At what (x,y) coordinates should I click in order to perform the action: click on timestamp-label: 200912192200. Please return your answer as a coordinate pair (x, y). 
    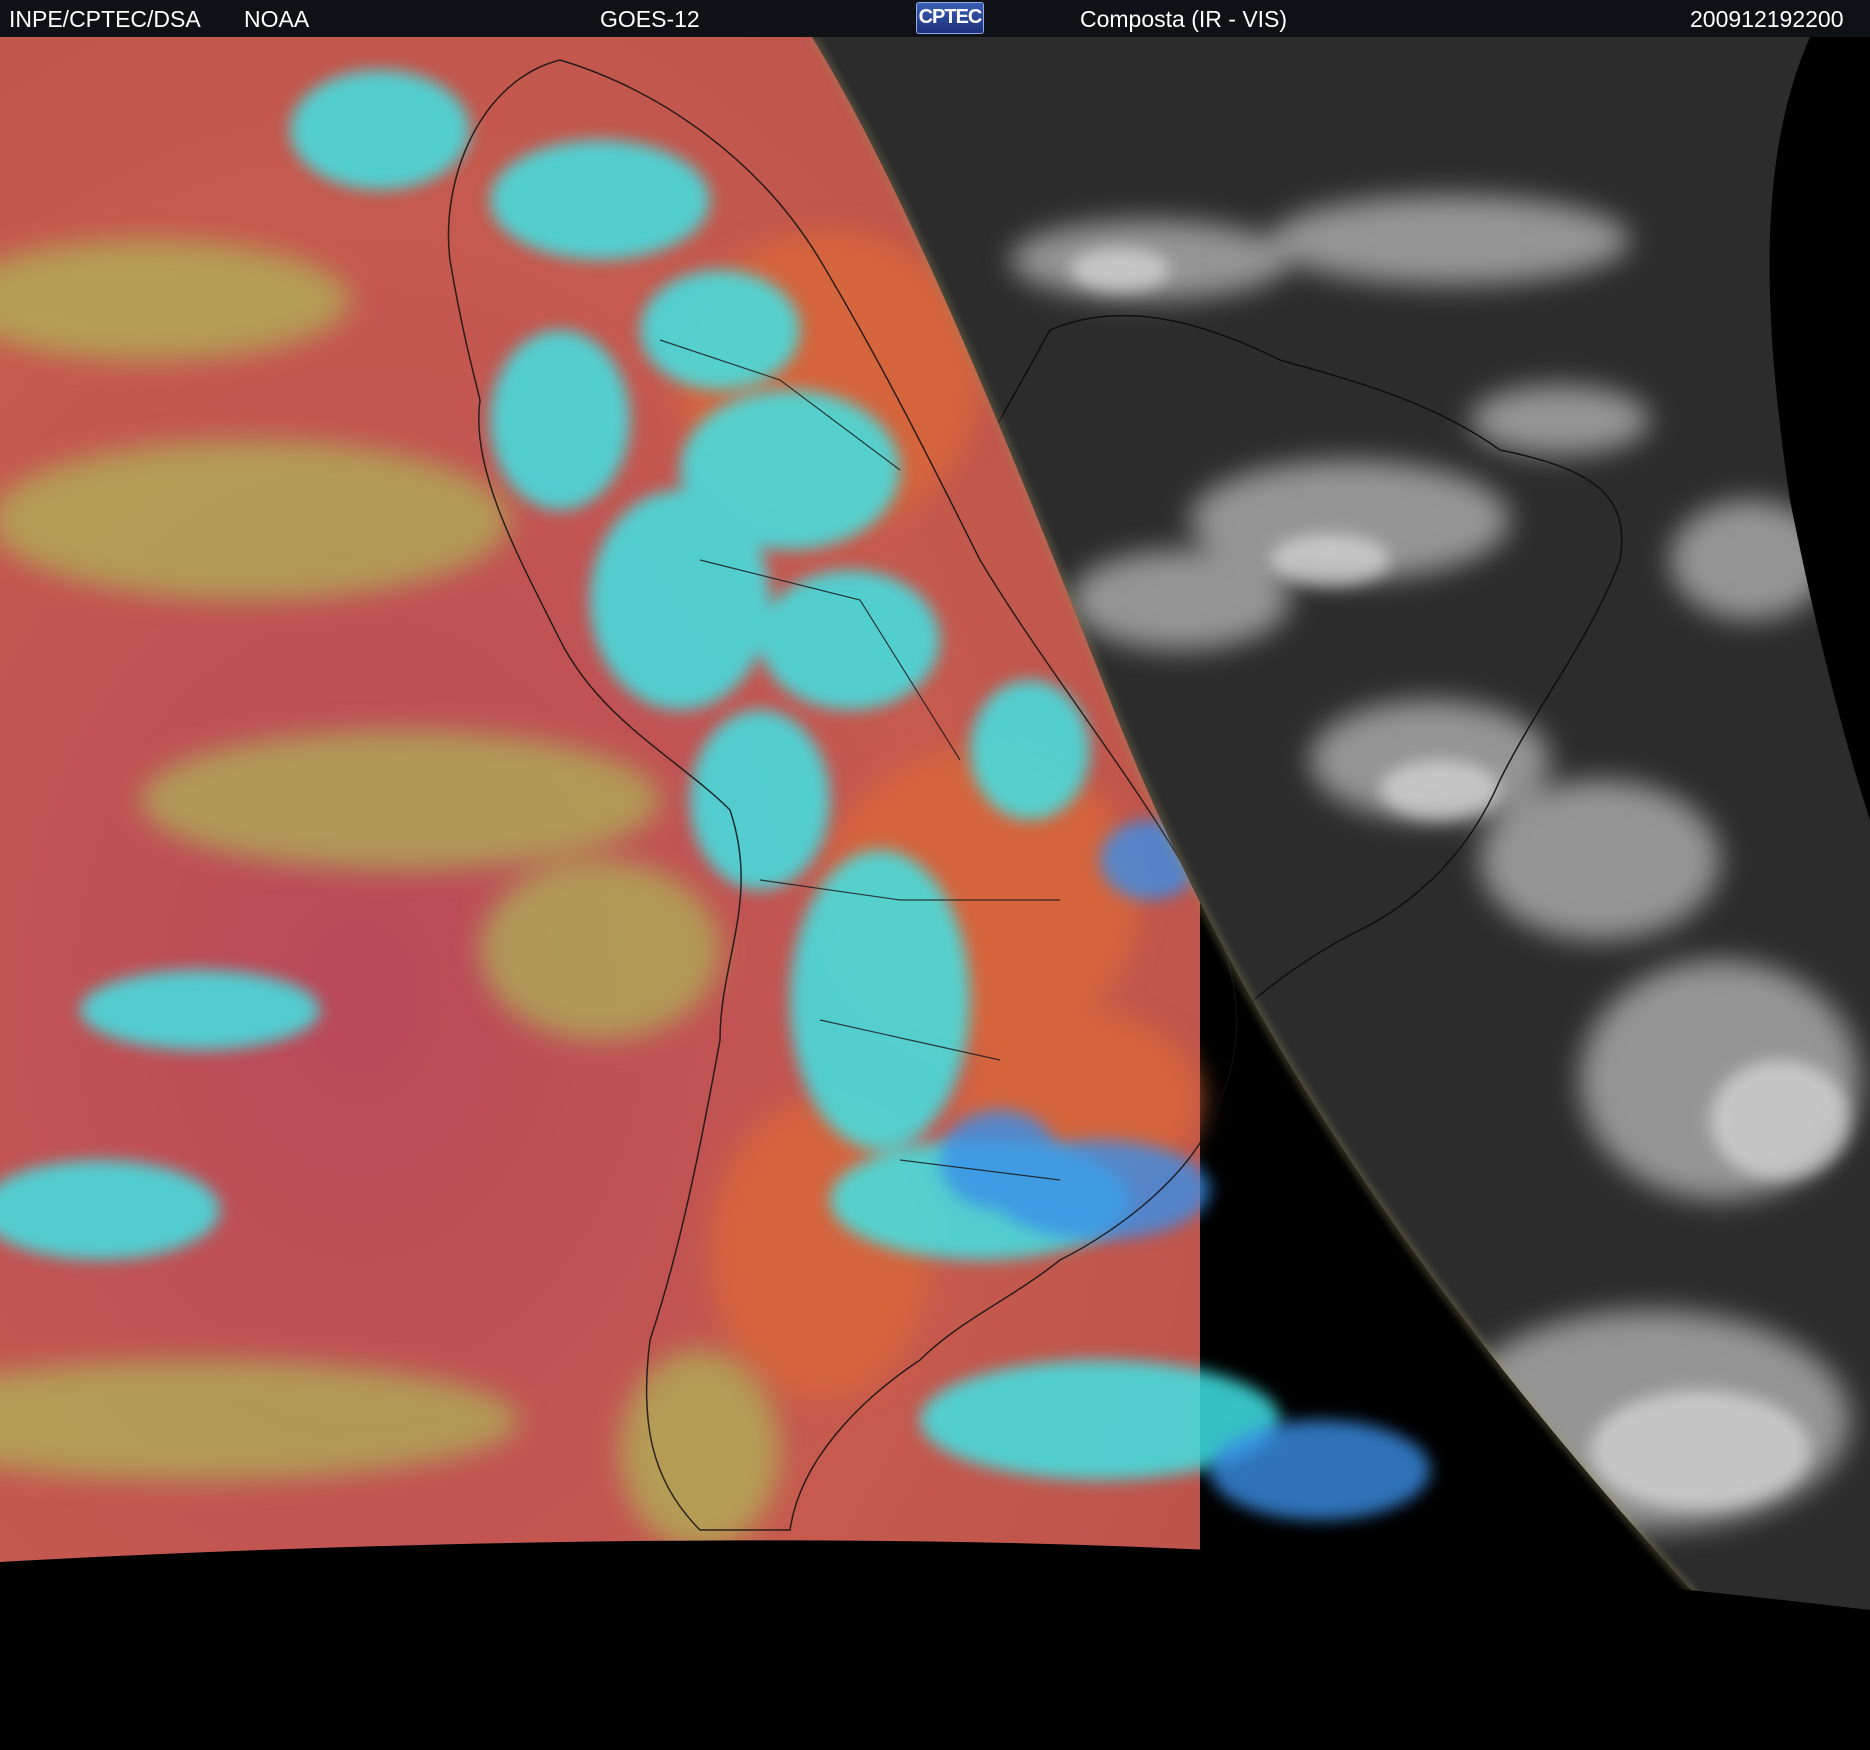
    Looking at the image, I should click on (1767, 19).